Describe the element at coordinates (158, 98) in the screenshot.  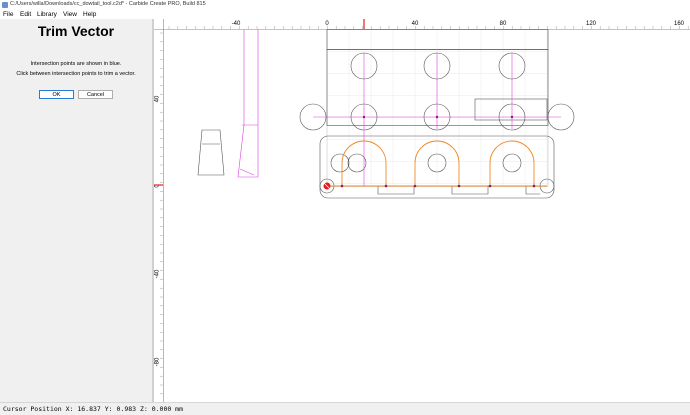
I see `left-label-40: 40` at that location.